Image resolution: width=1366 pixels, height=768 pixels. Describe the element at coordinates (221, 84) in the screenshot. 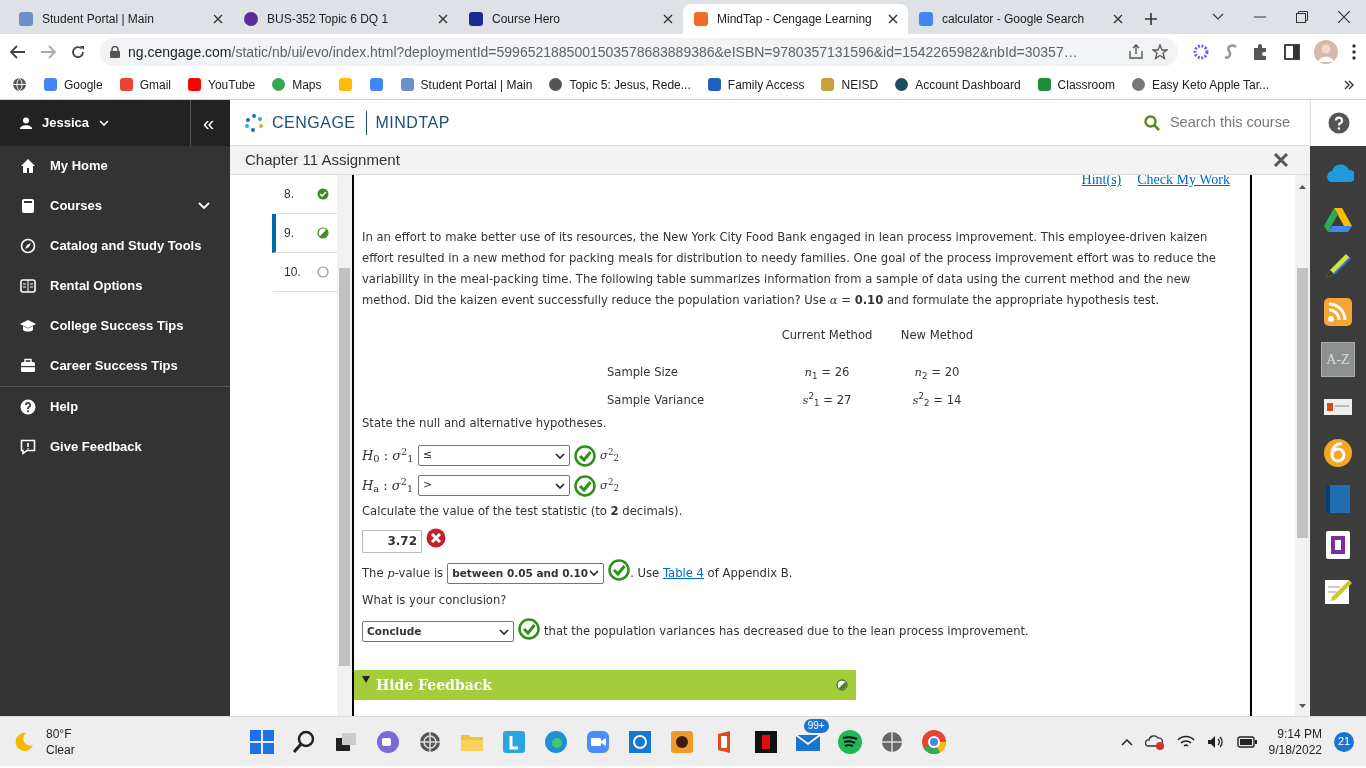

I see `bookmark: YouTube` at that location.